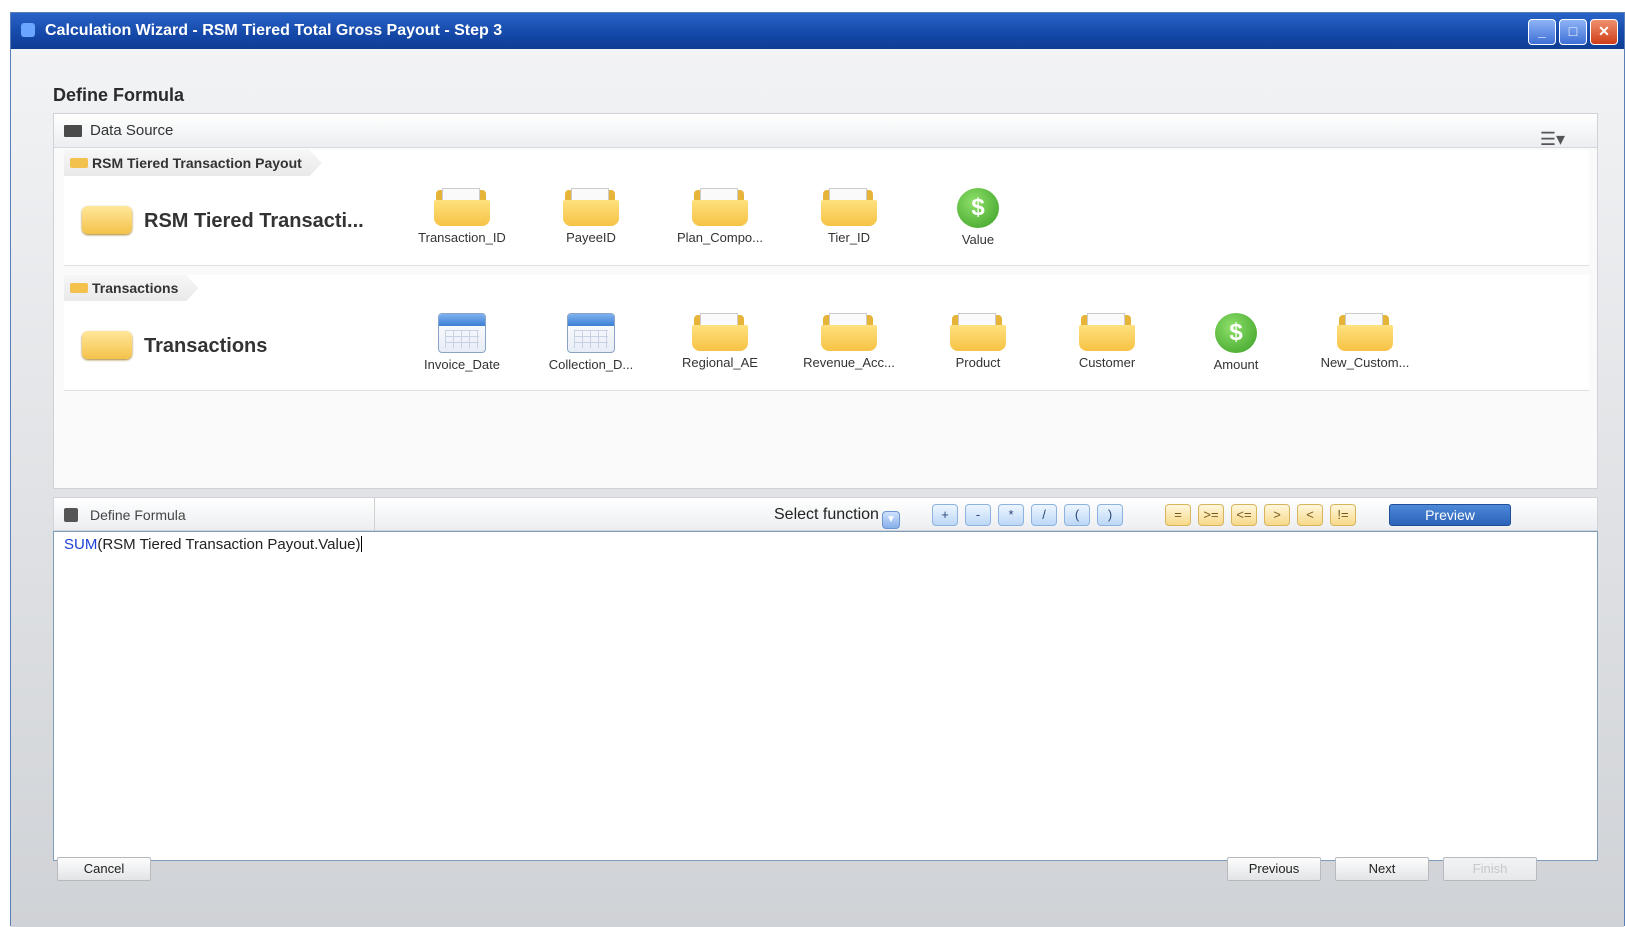 The height and width of the screenshot is (927, 1625). I want to click on multiply-button: *, so click(1011, 515).